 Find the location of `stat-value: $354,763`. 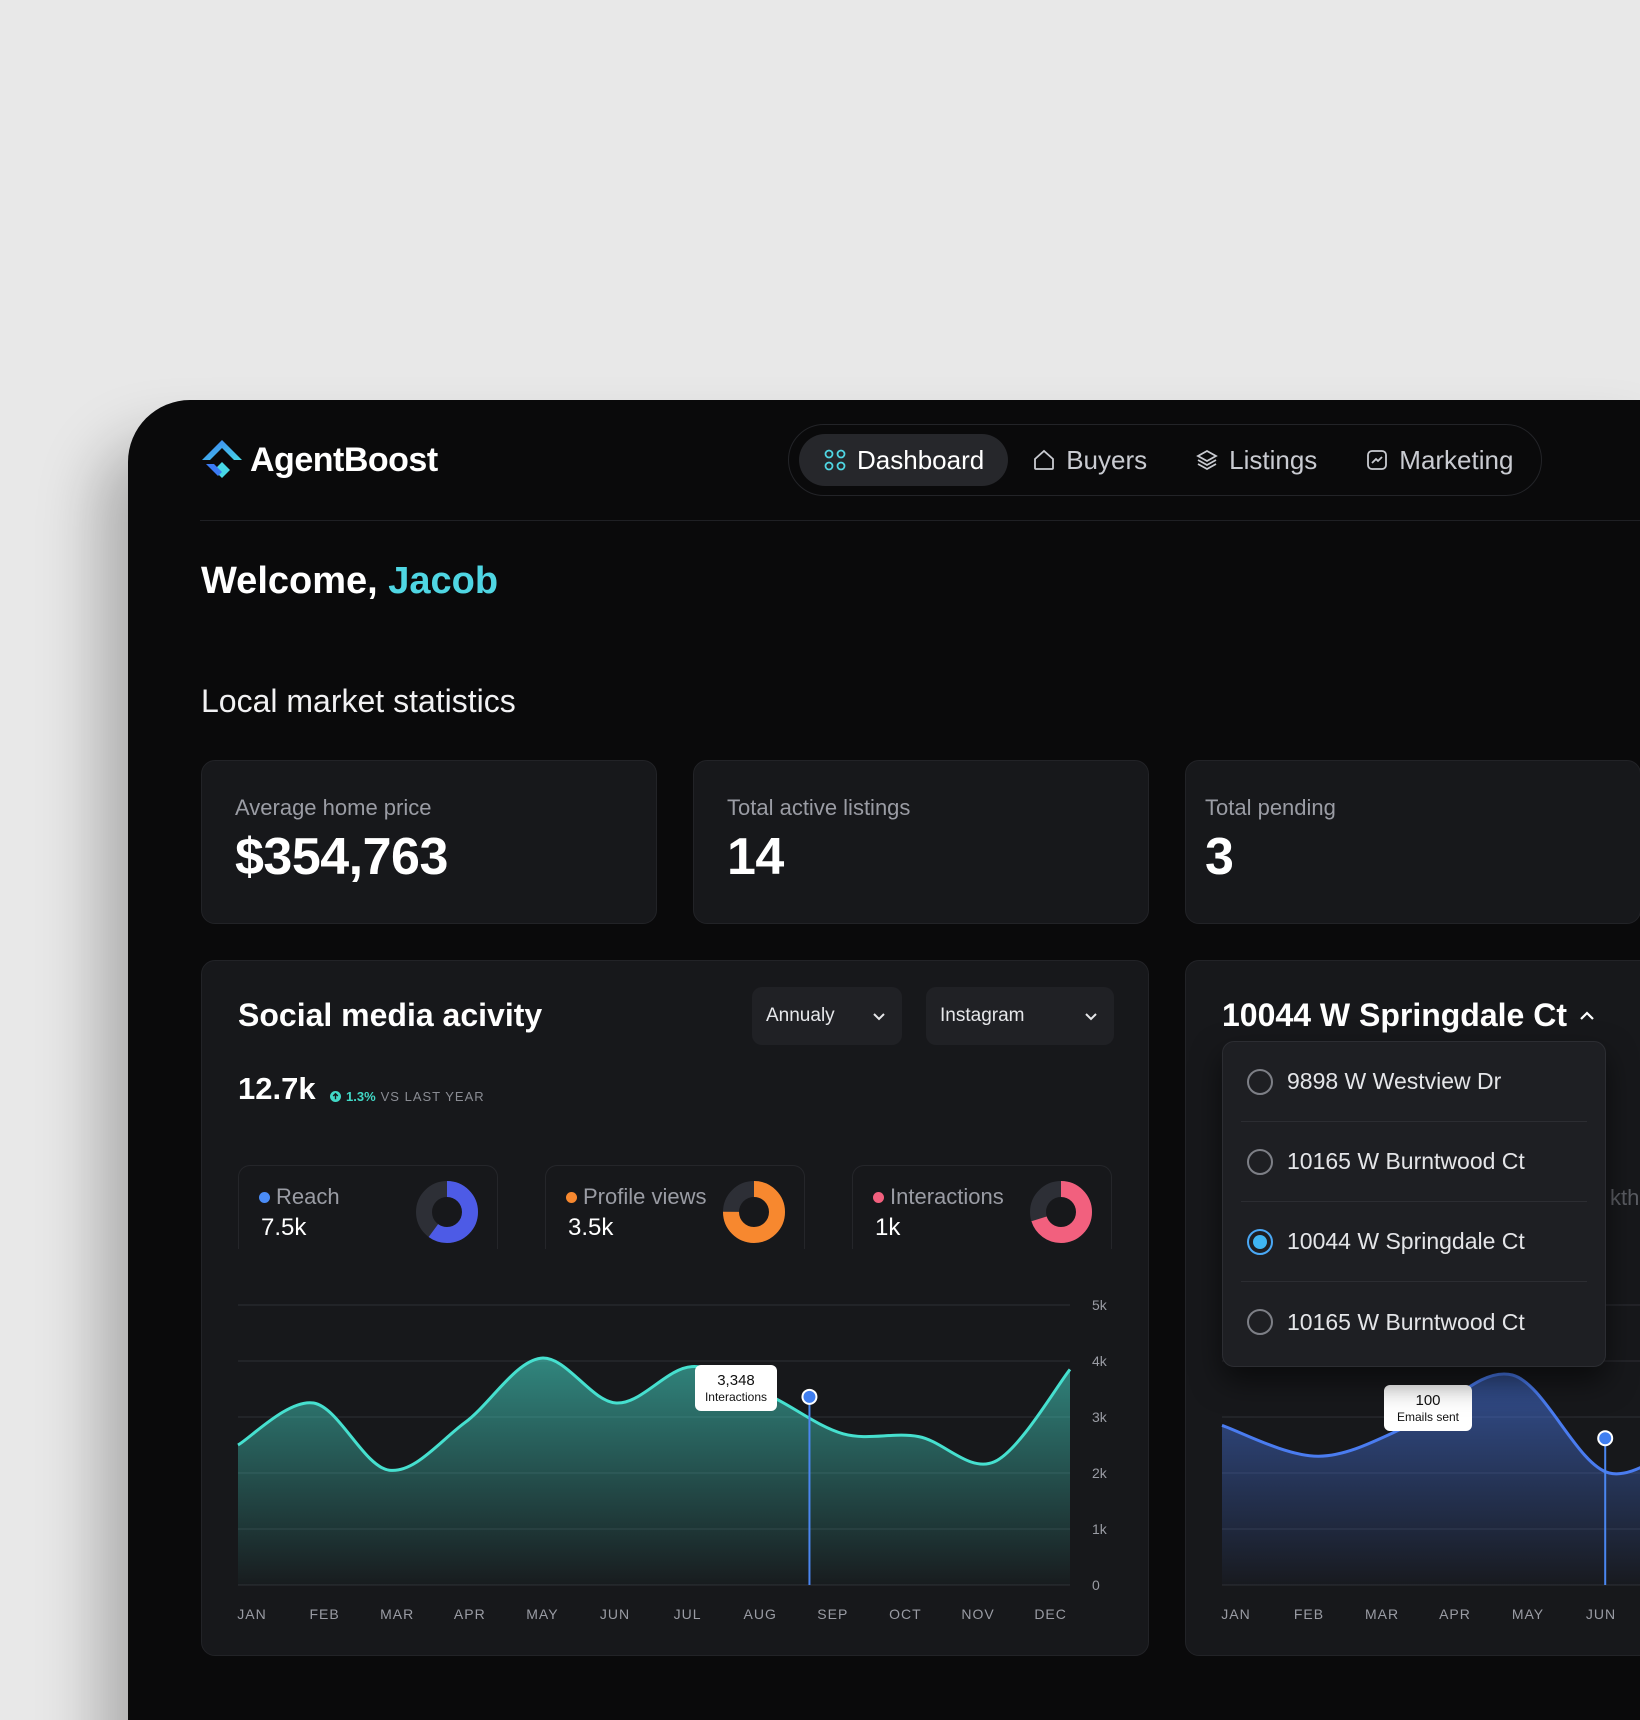

stat-value: $354,763 is located at coordinates (341, 857).